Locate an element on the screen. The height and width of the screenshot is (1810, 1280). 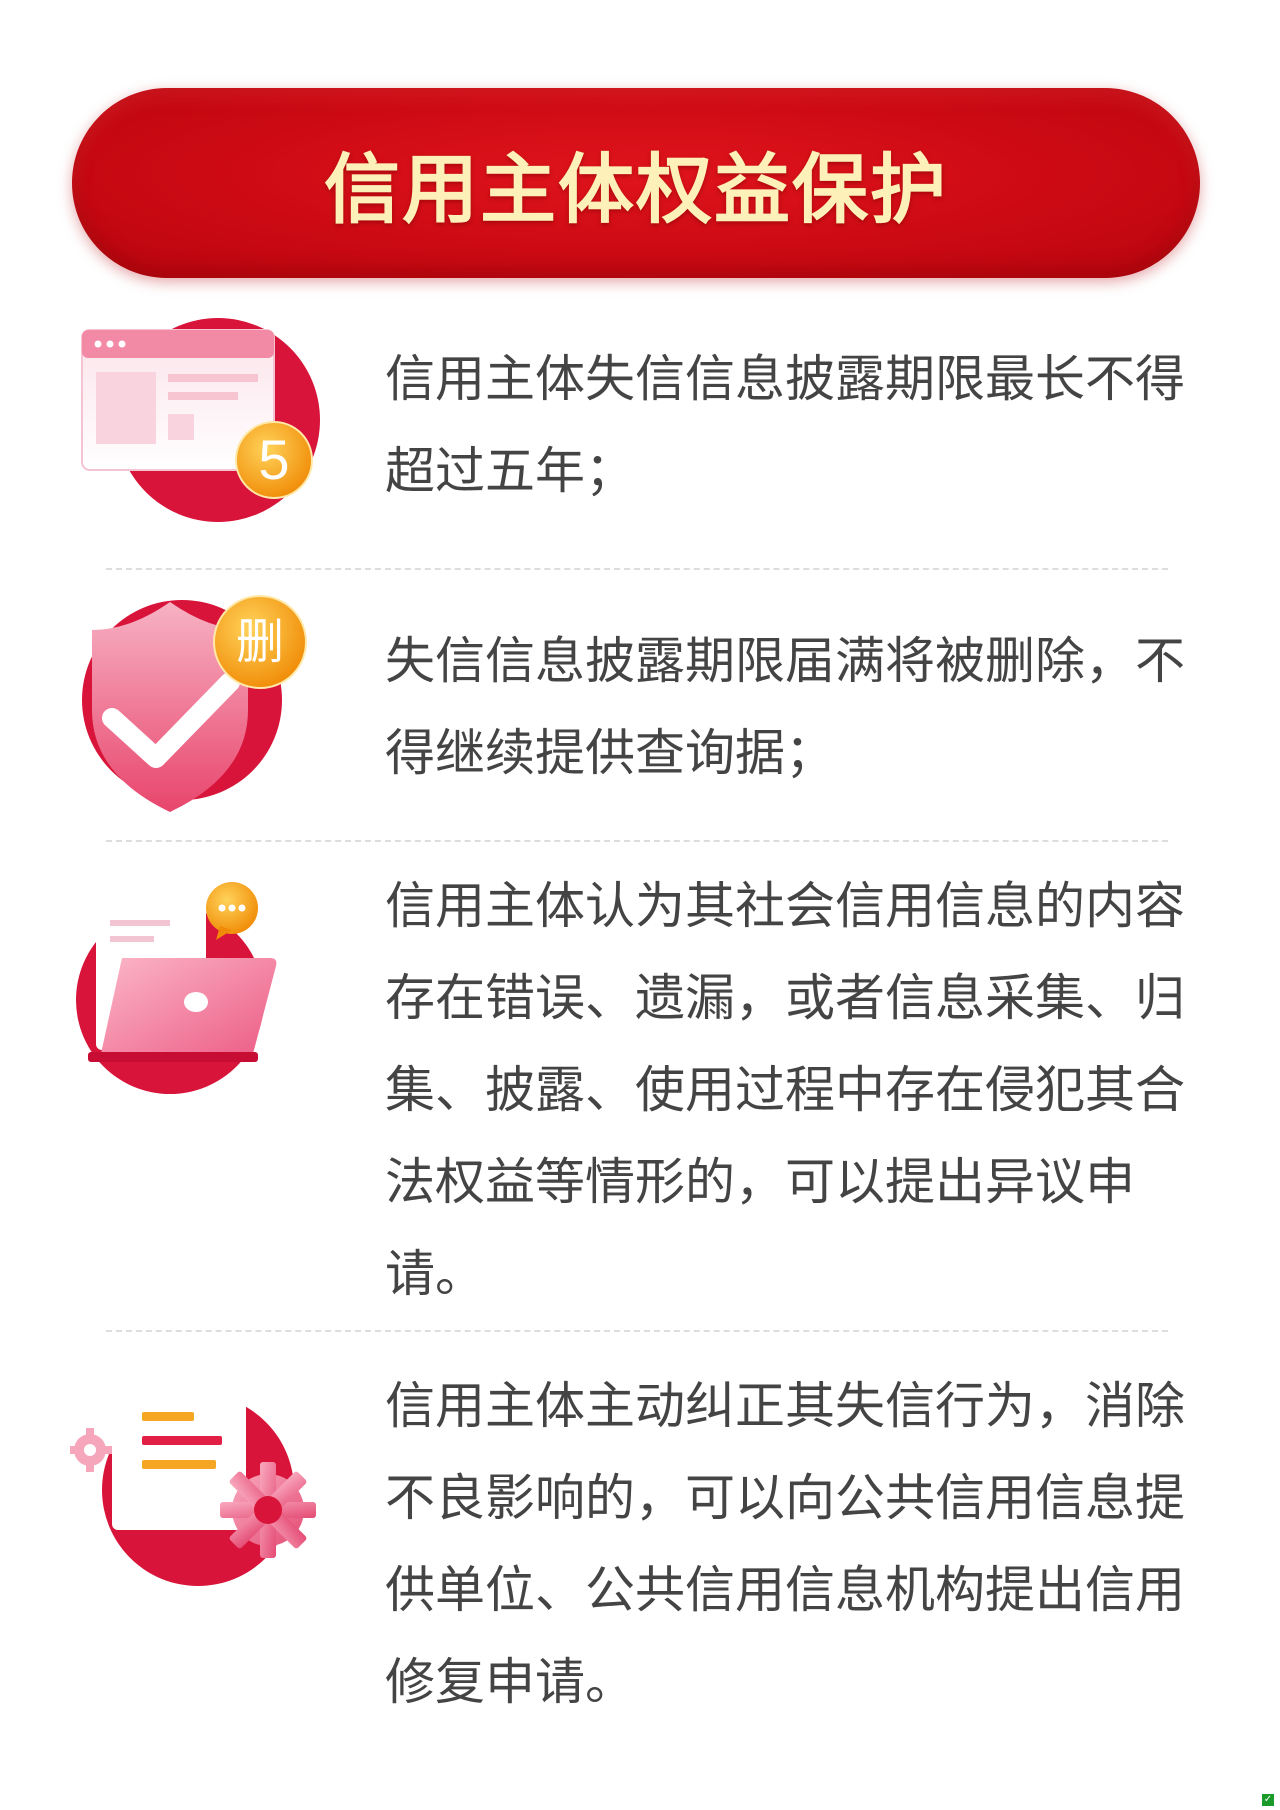
shield-check-delete-icon: 删 is located at coordinates (200, 710).